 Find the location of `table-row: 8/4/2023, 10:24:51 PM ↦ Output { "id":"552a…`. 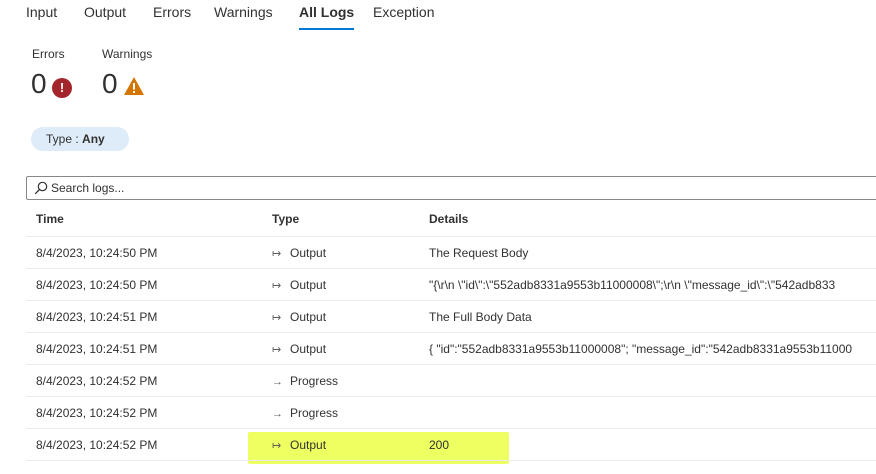

table-row: 8/4/2023, 10:24:51 PM ↦ Output { "id":"552a… is located at coordinates (451, 349).